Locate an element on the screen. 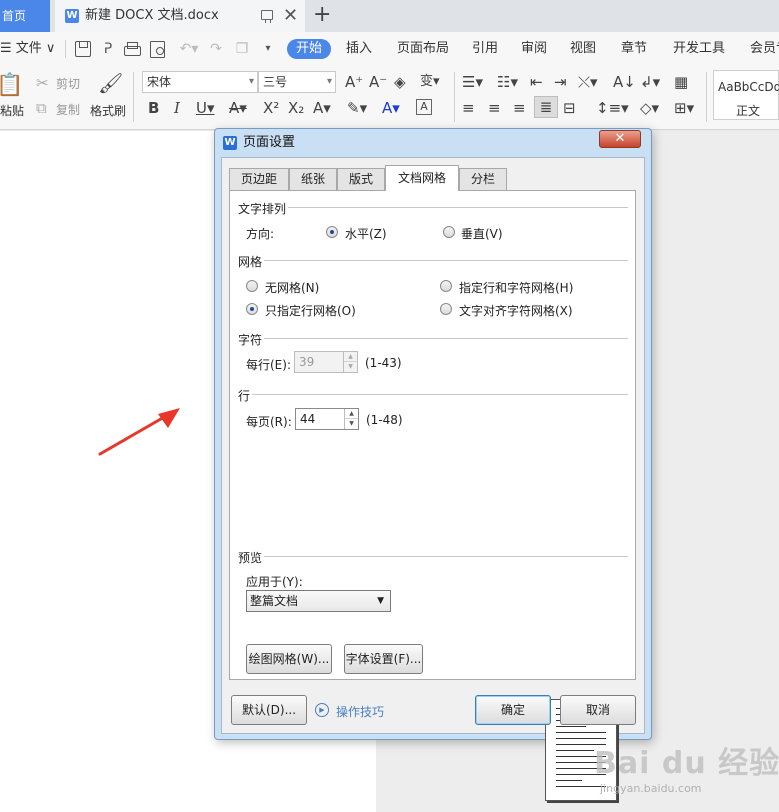  radio-line-grid-only-label: 只指定行网格(O) is located at coordinates (310, 310).